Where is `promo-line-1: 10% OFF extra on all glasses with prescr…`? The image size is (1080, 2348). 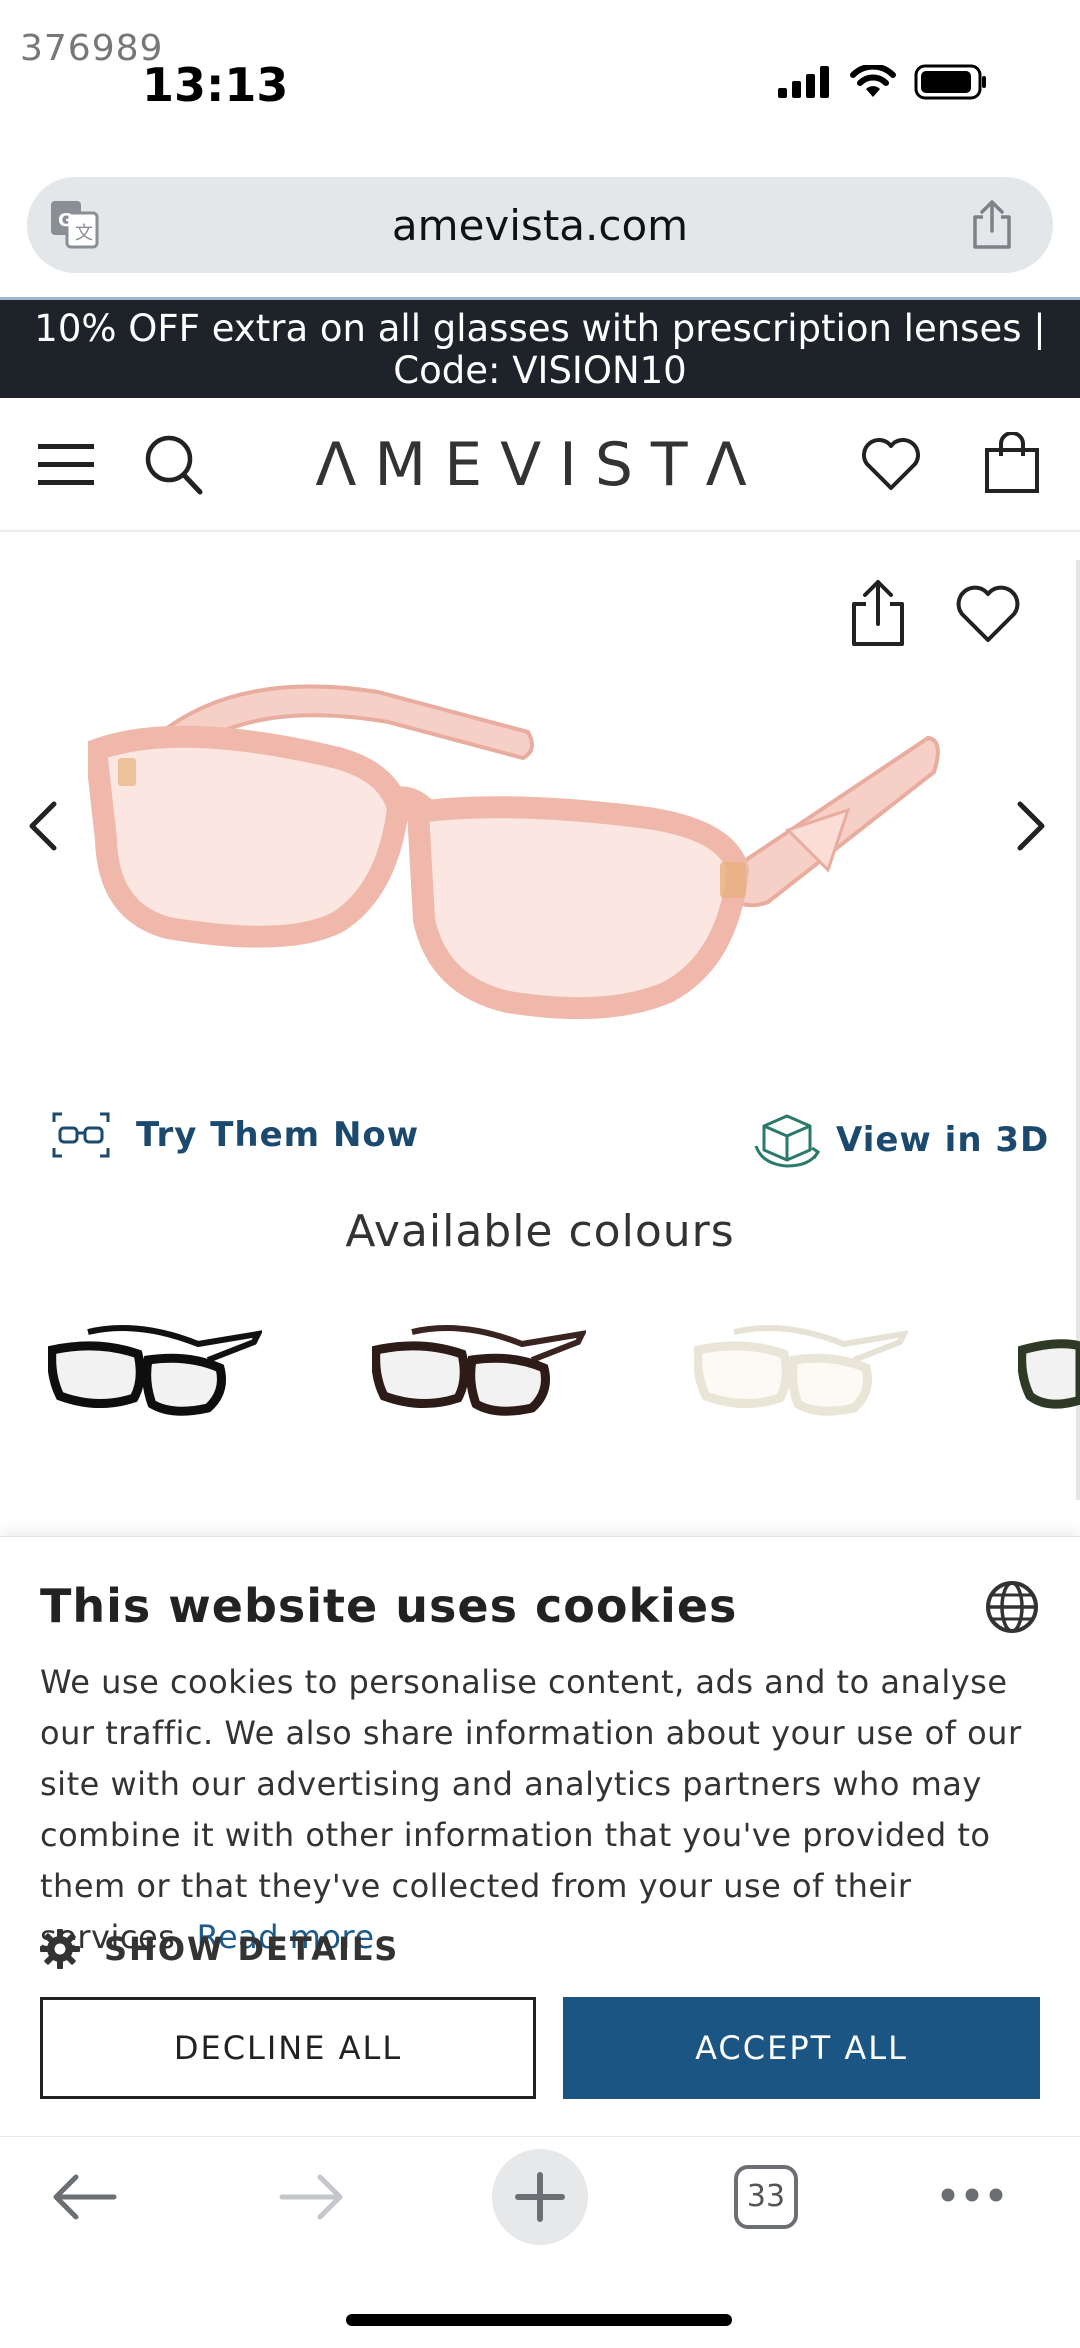
promo-line-1: 10% OFF extra on all glasses with prescr… is located at coordinates (540, 328).